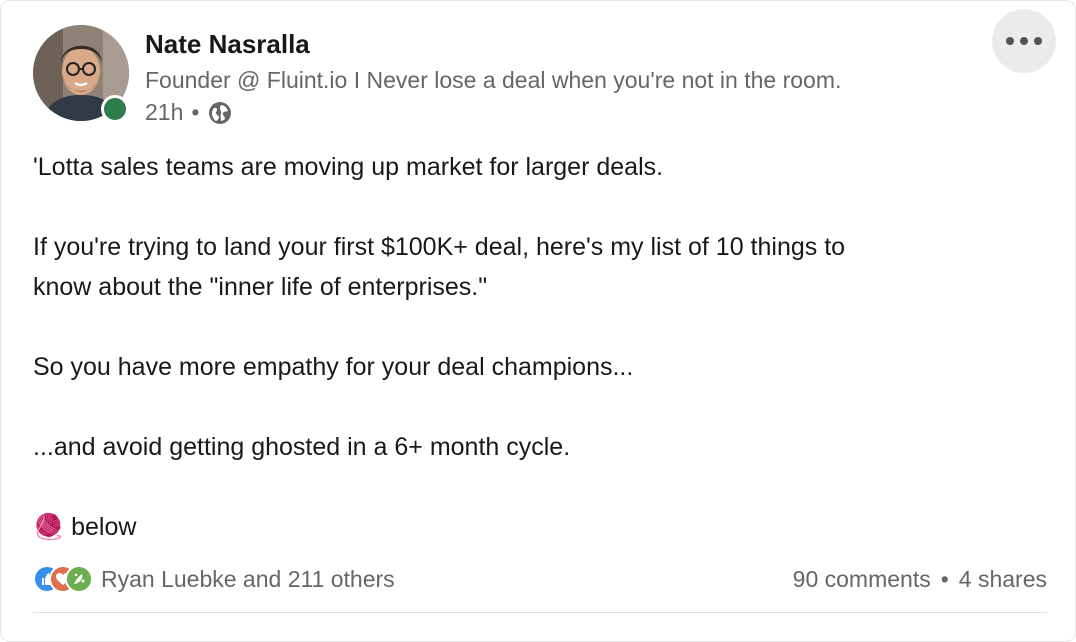 The width and height of the screenshot is (1076, 642). I want to click on post-line: 🧶 below, so click(538, 527).